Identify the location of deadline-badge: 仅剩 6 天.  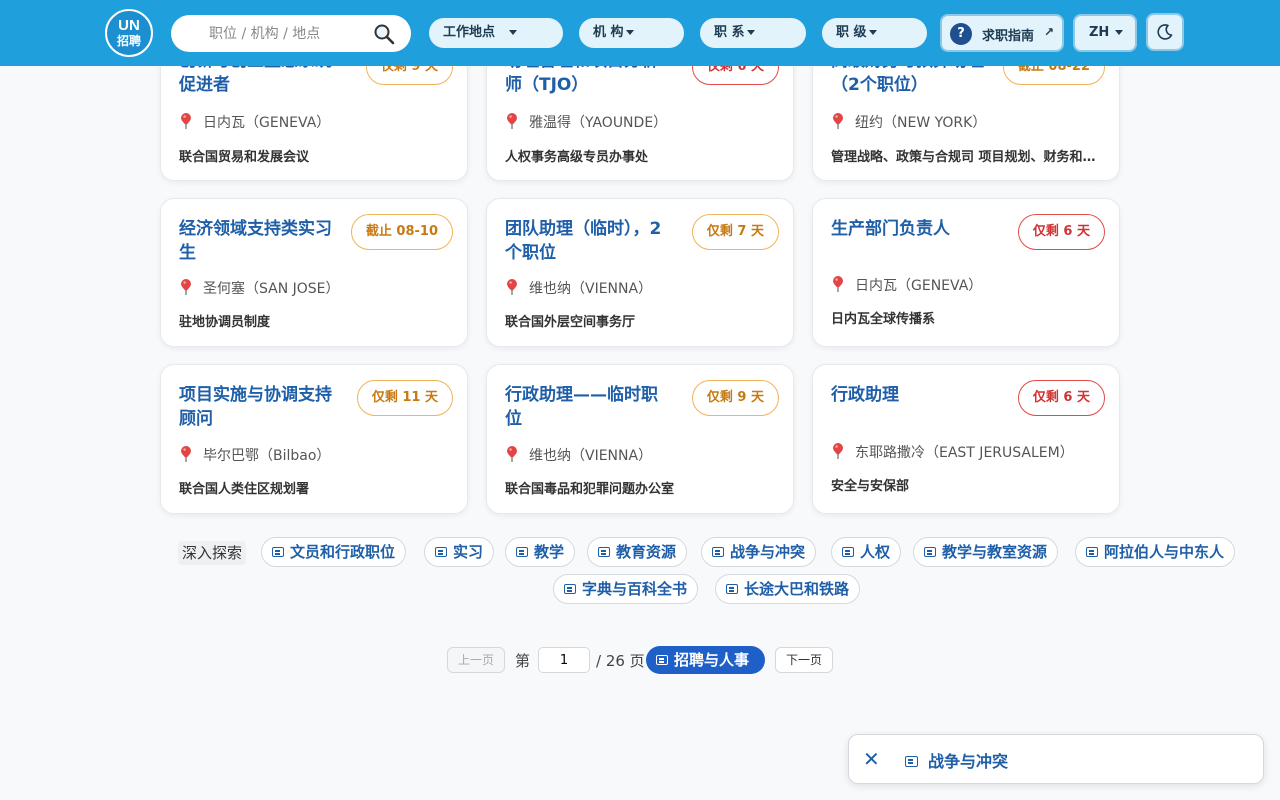
(1061, 232).